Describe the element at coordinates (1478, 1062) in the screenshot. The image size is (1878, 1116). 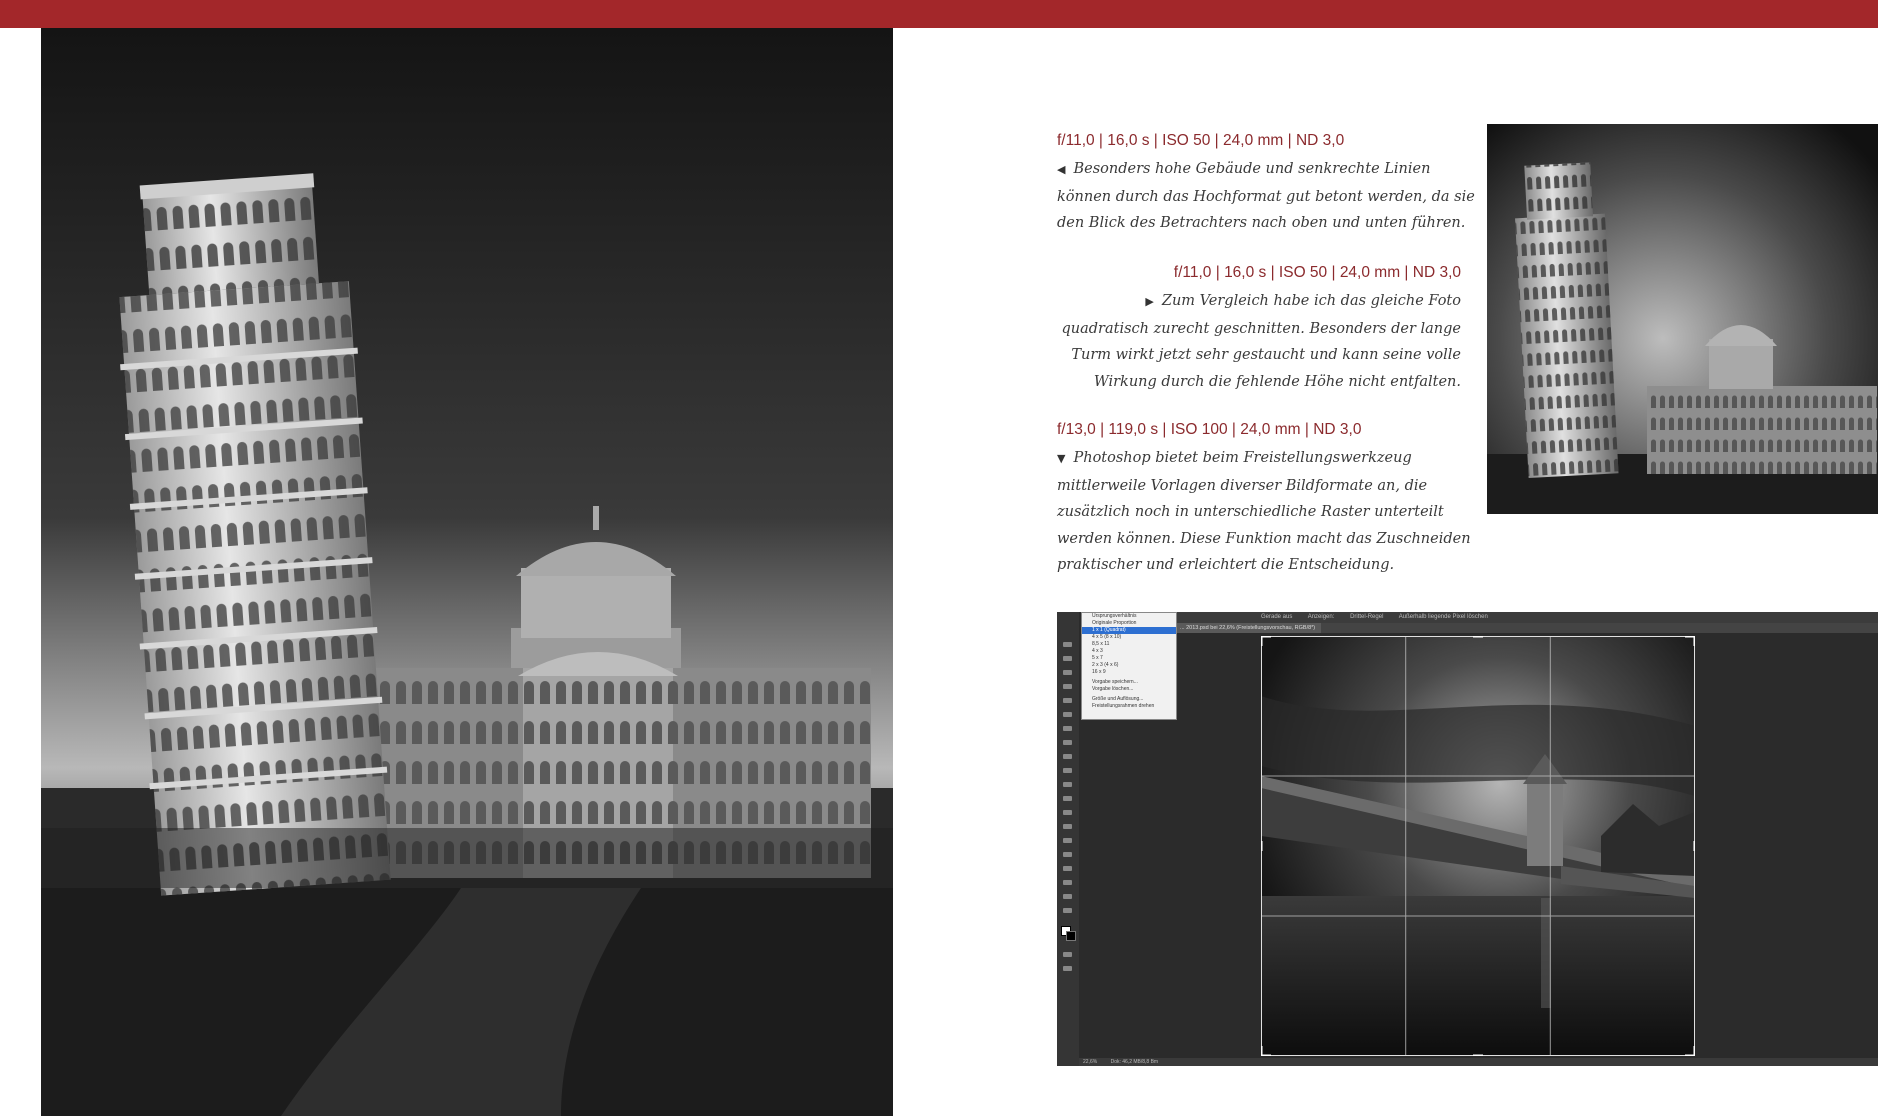
I see `status-bar: 22,6% Dok: 46,2 MB/8,8 Bm` at that location.